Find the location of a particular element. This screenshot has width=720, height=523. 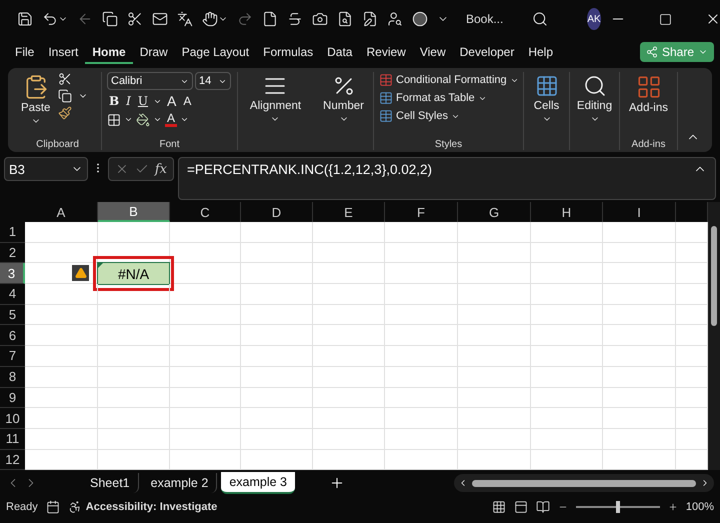

name-box: B3 is located at coordinates (46, 169).